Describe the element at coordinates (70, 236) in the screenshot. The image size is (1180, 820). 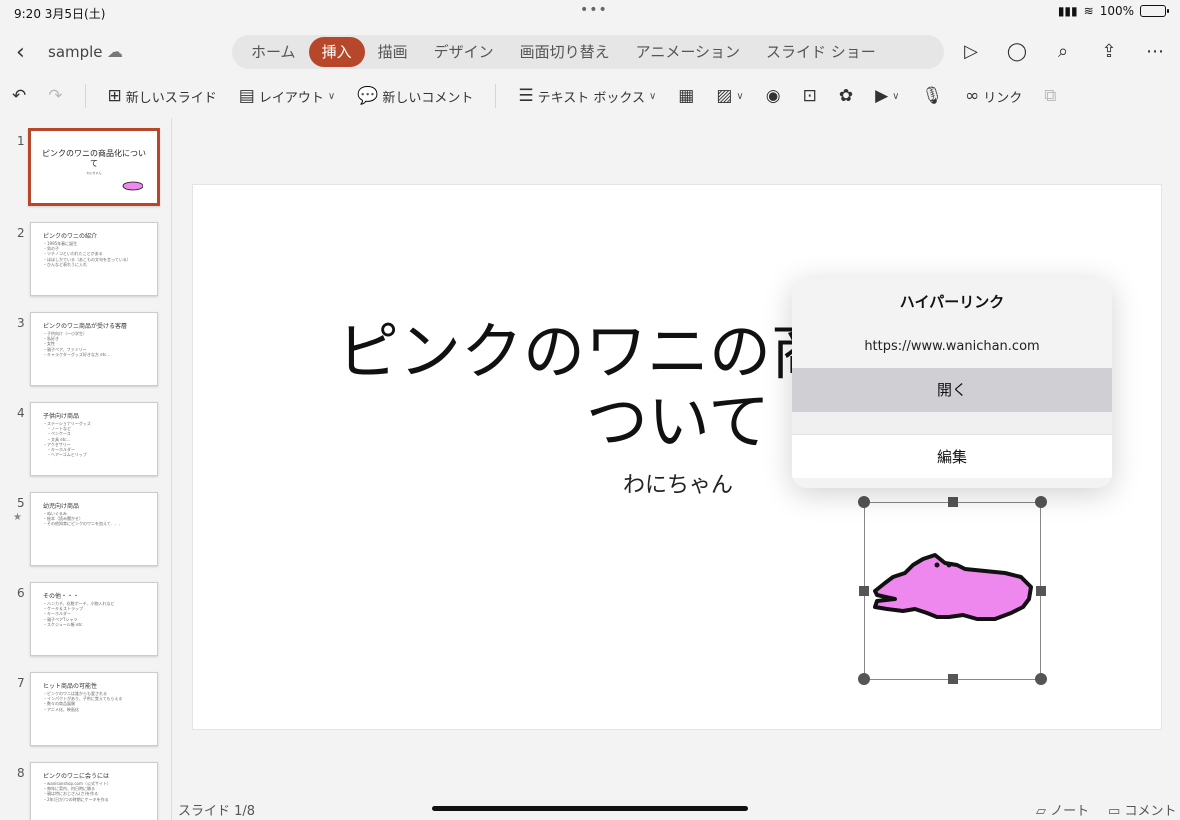
I see `thumbnail-title: ピンクのワニの紹介` at that location.